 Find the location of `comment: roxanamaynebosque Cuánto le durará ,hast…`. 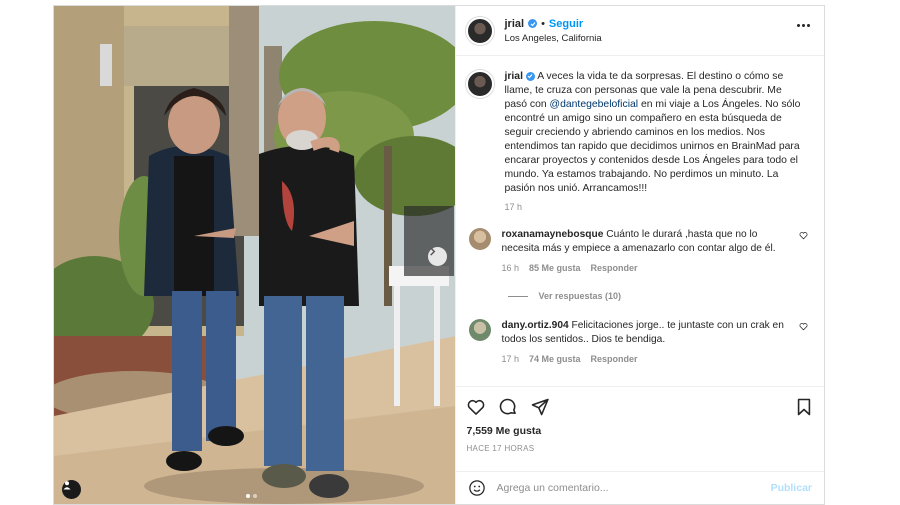

comment: roxanamaynebosque Cuánto le durará ,hast… is located at coordinates (640, 250).